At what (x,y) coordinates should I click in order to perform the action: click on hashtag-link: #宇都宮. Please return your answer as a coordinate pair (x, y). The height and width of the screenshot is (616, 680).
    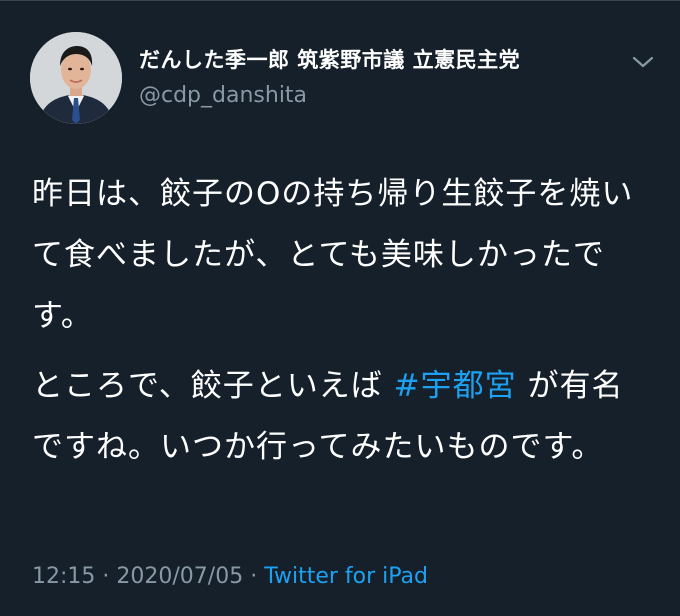
    Looking at the image, I should click on (455, 386).